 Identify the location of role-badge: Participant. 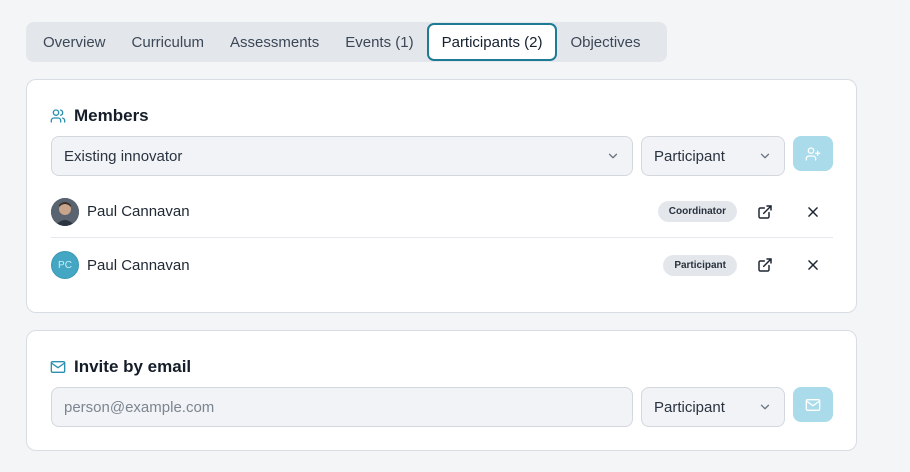
(700, 265).